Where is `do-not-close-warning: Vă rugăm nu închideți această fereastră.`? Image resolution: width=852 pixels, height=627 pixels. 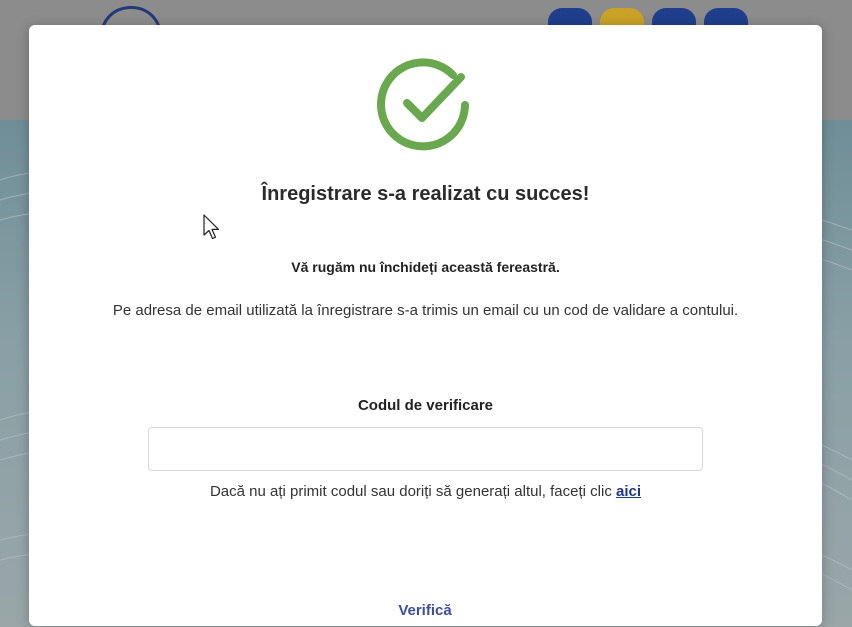
do-not-close-warning: Vă rugăm nu închideți această fereastră. is located at coordinates (425, 267).